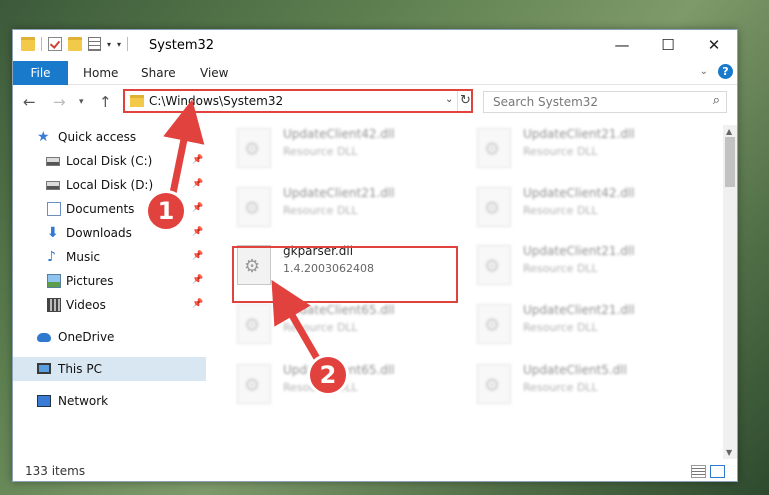  I want to click on expand-ribbon-icon: ⌄, so click(704, 71).